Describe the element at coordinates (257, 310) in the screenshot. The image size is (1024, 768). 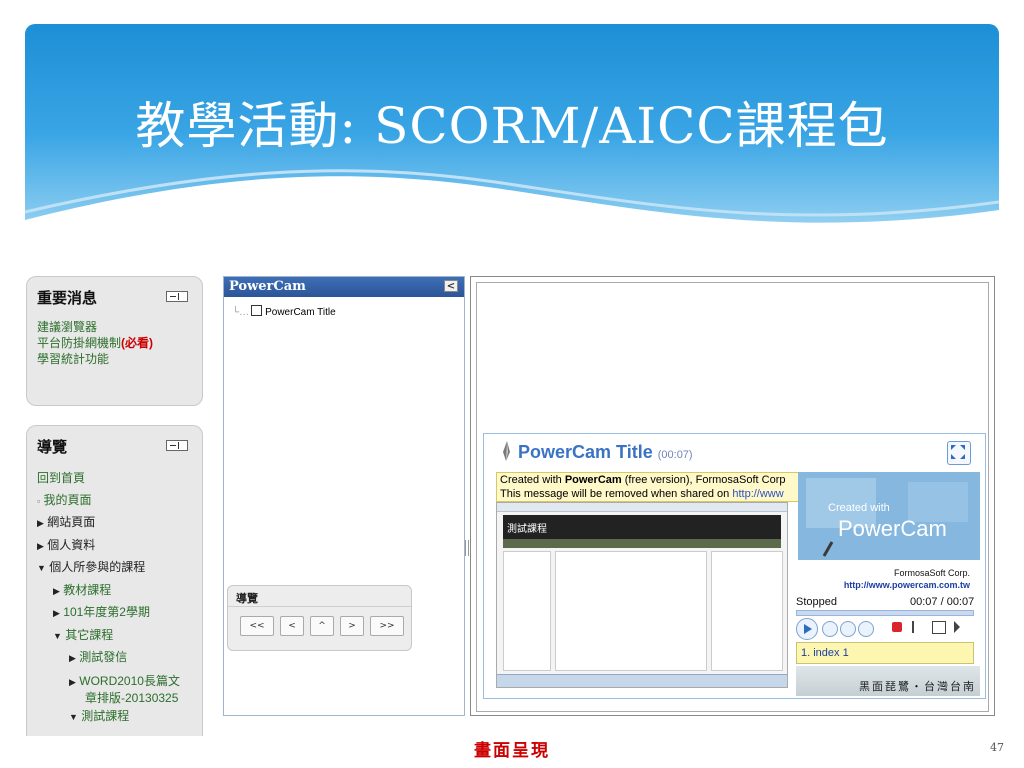
I see `checkbox-icon` at that location.